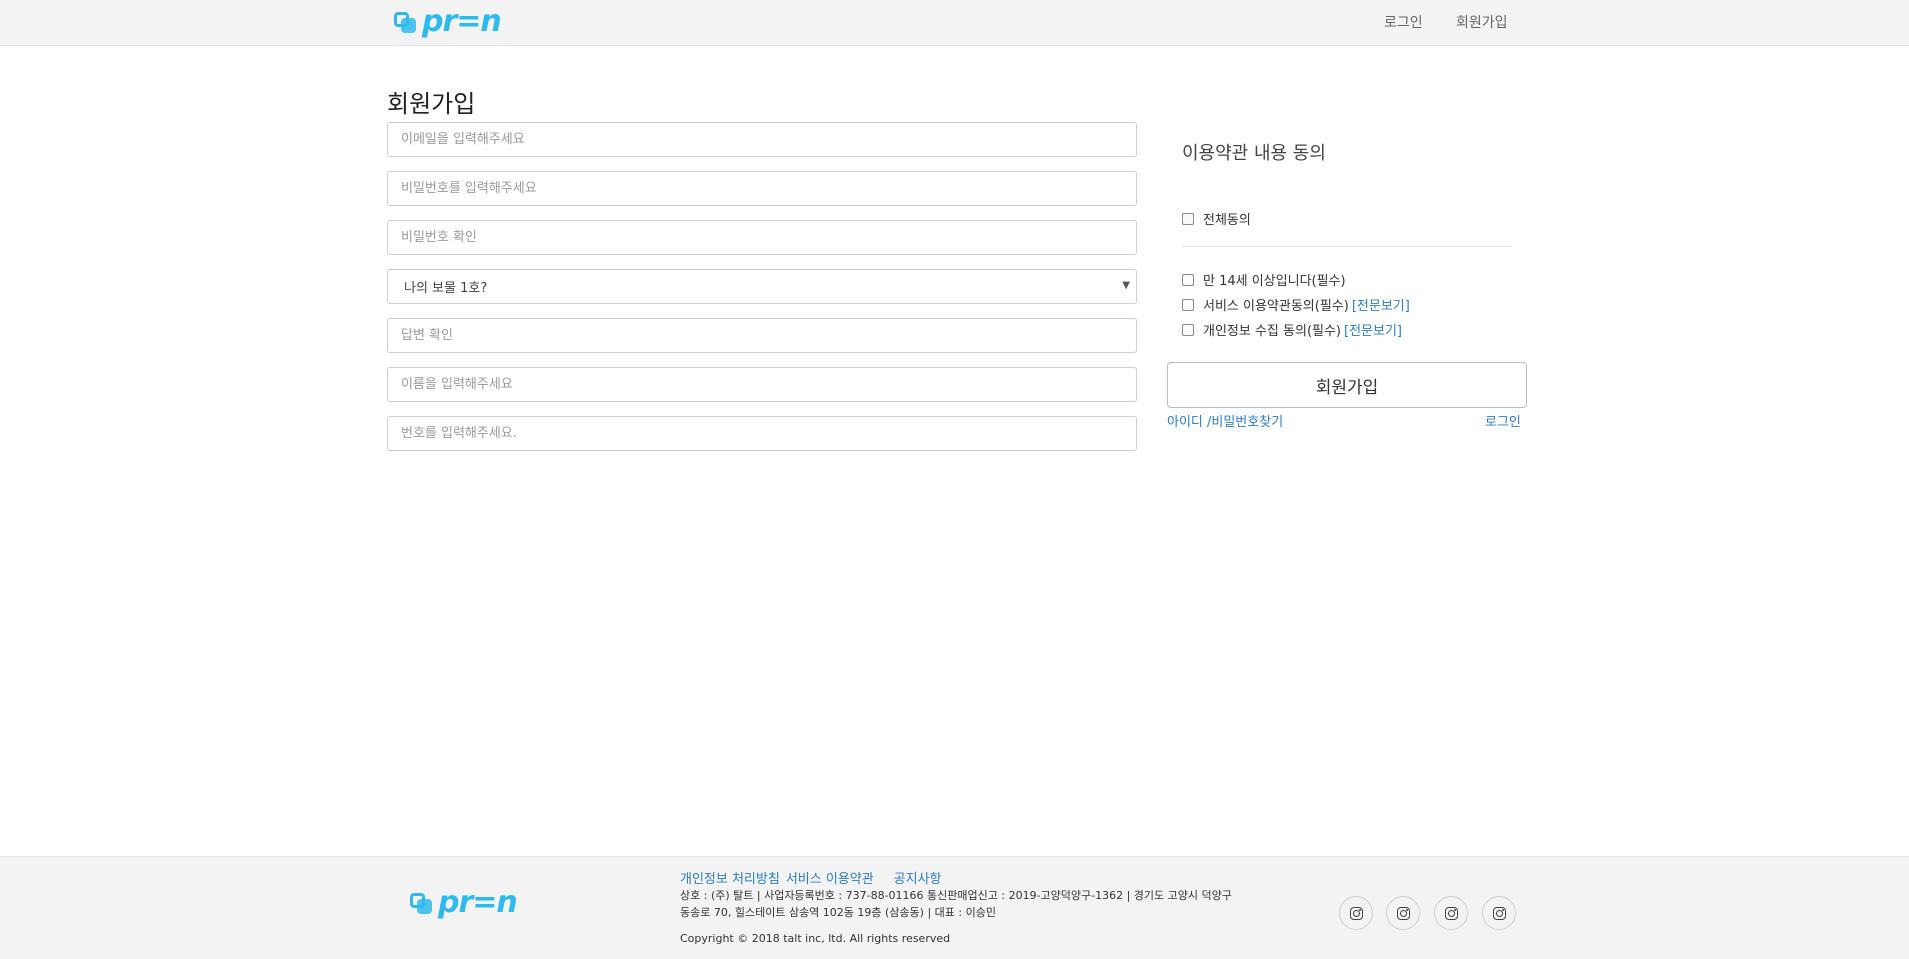  I want to click on term-row-privacy: 개인정보 수집 동의(필수) [전문보기], so click(1292, 329).